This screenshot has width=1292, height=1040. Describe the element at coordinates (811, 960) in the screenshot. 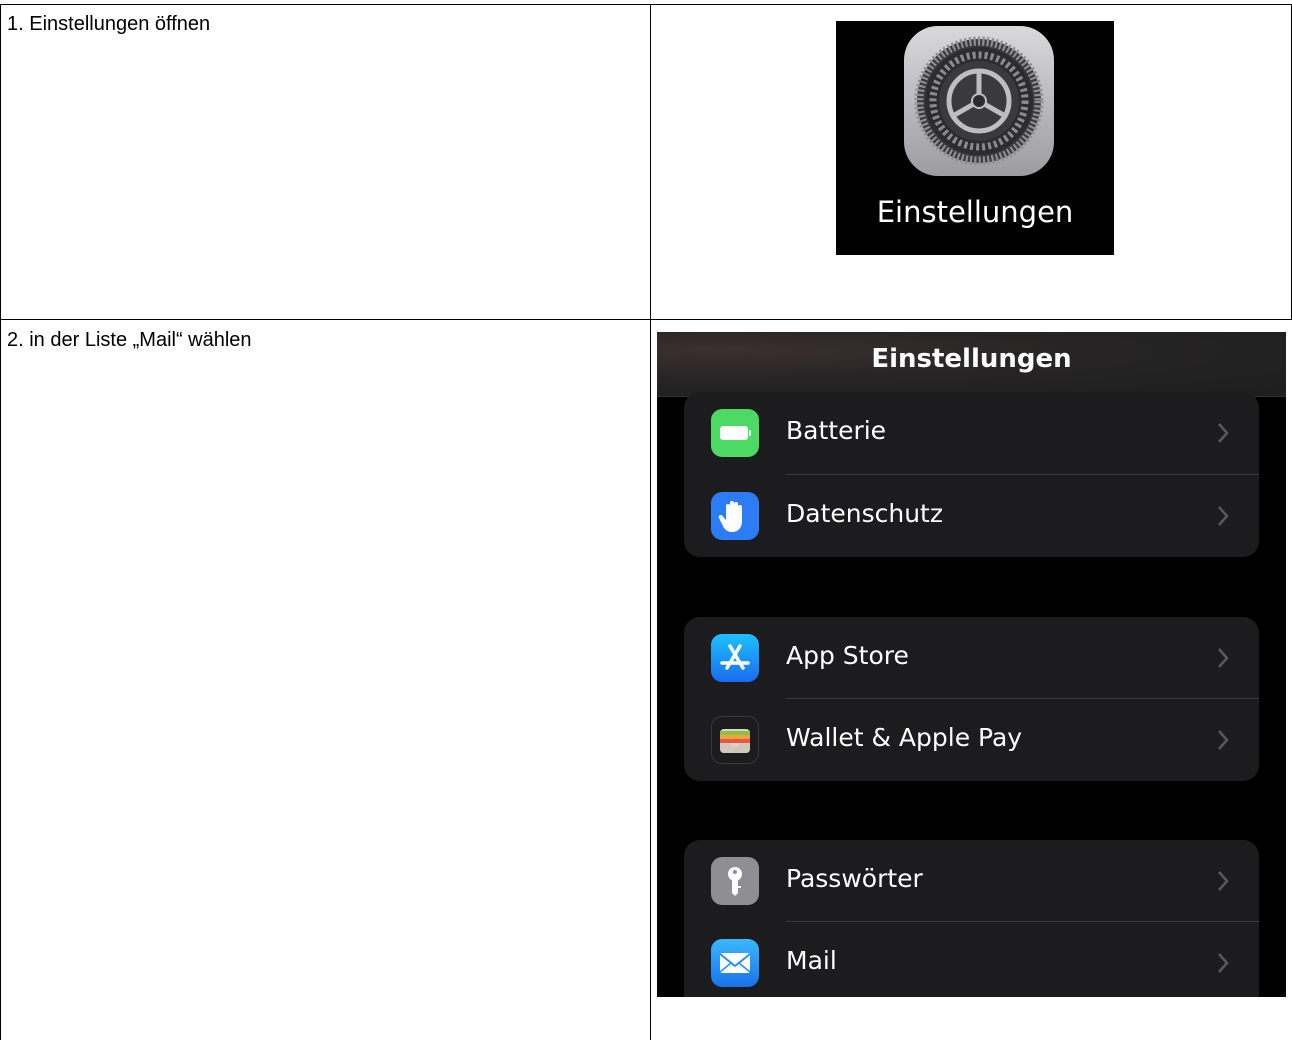

I see `settings-row-label: Mail` at that location.